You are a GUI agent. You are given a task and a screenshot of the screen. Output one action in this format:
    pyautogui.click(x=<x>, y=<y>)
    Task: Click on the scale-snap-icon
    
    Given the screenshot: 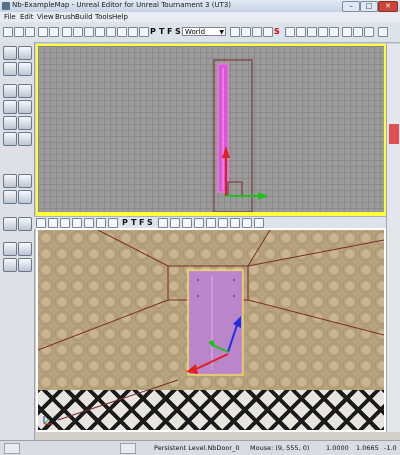 What is the action you would take?
    pyautogui.click(x=268, y=32)
    